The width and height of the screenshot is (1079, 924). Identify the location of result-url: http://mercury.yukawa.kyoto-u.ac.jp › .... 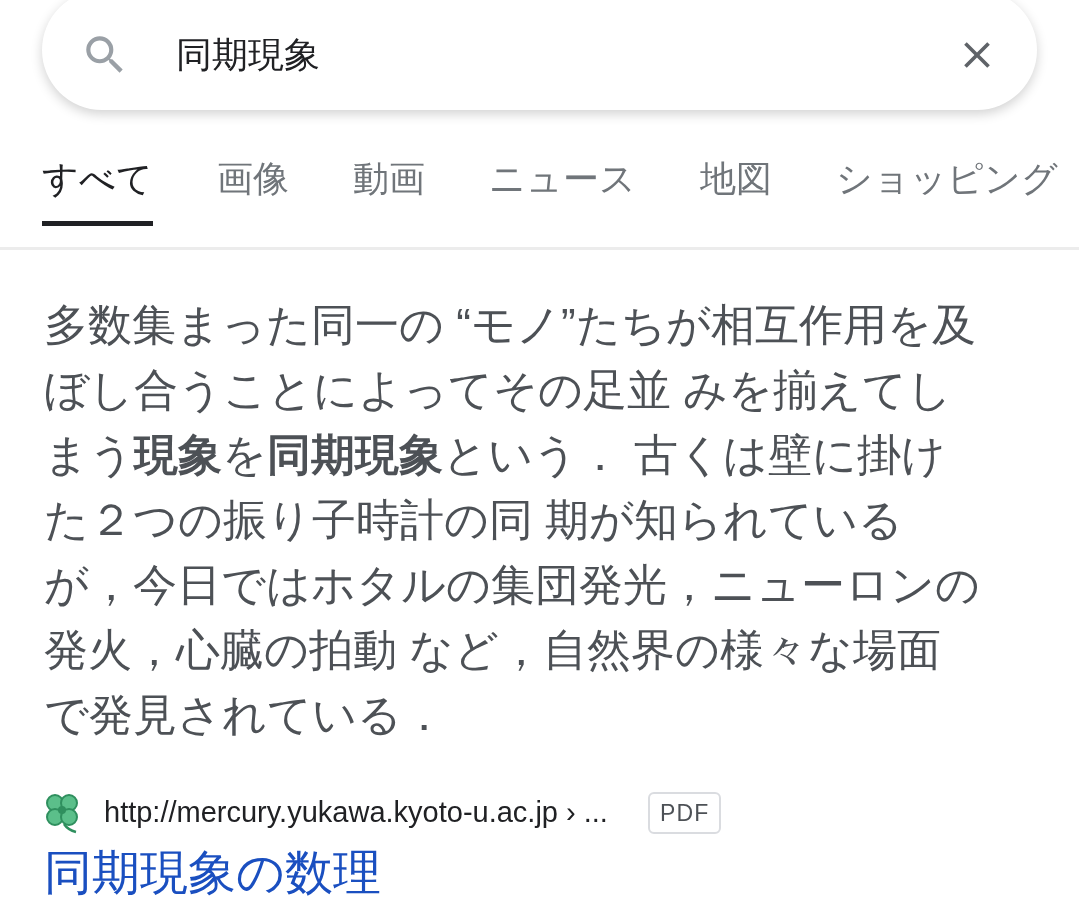
(356, 812).